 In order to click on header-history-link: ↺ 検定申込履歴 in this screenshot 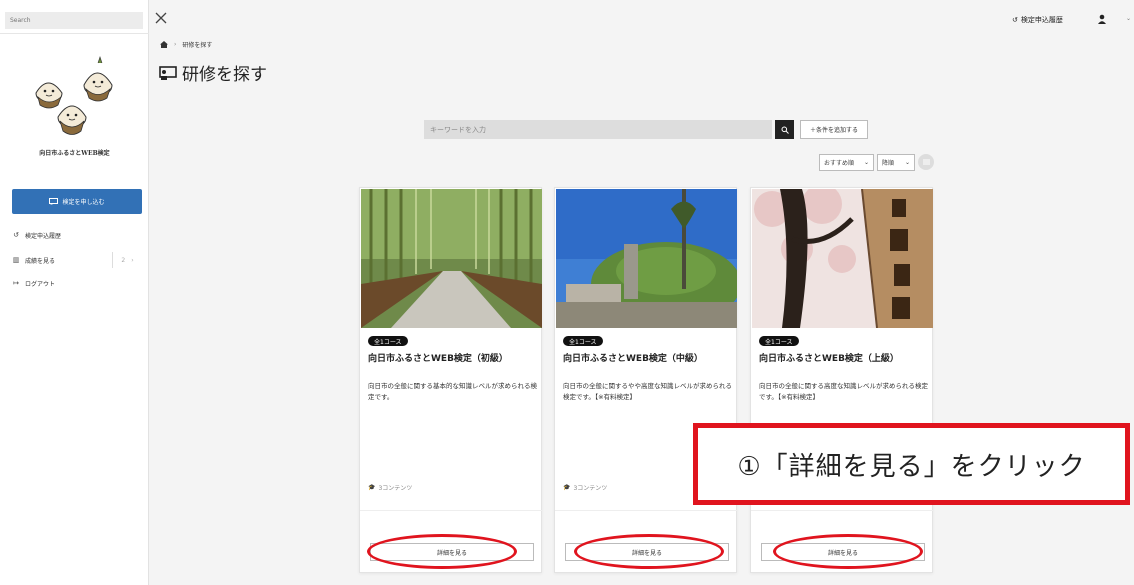, I will do `click(1037, 20)`.